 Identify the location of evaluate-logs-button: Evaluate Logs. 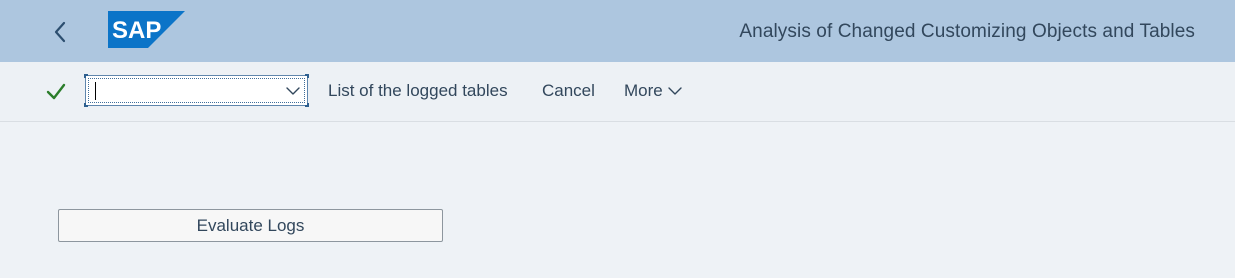
(250, 225).